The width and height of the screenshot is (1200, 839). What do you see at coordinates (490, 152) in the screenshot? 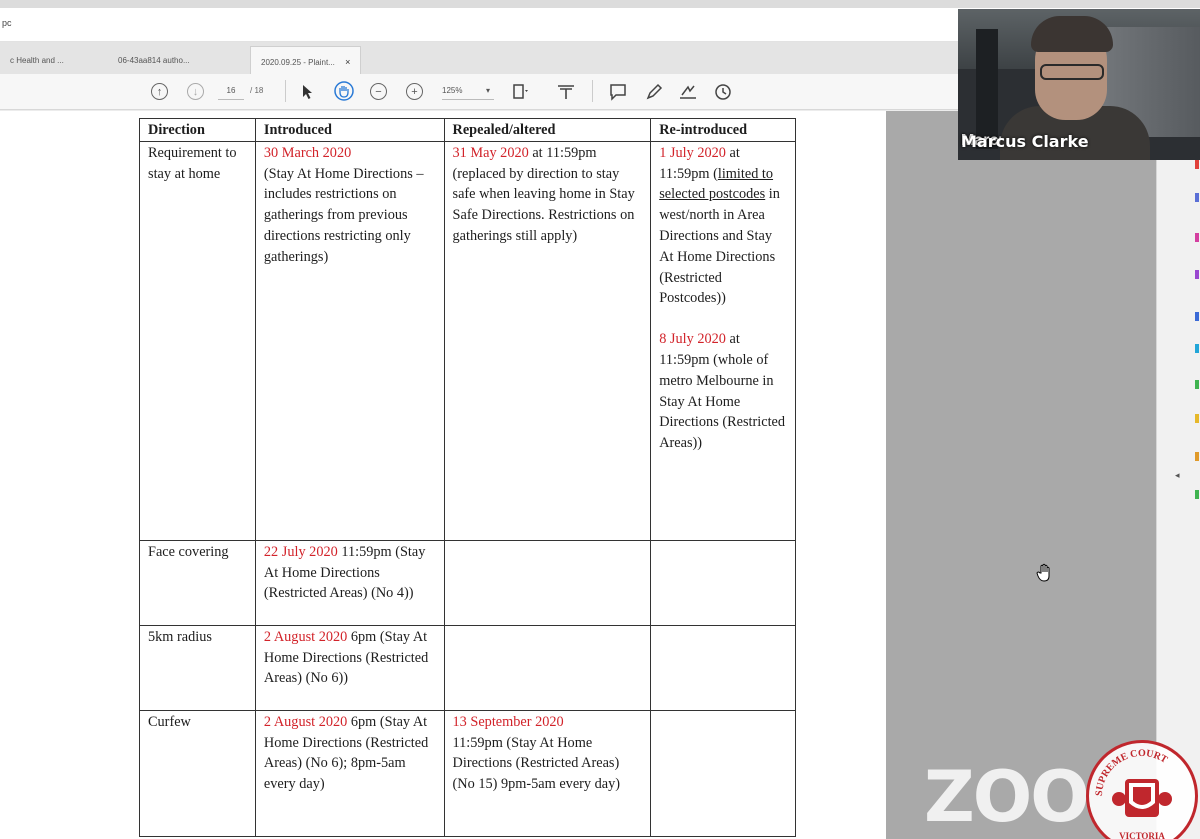
I see `date-text: 31 May 2020` at bounding box center [490, 152].